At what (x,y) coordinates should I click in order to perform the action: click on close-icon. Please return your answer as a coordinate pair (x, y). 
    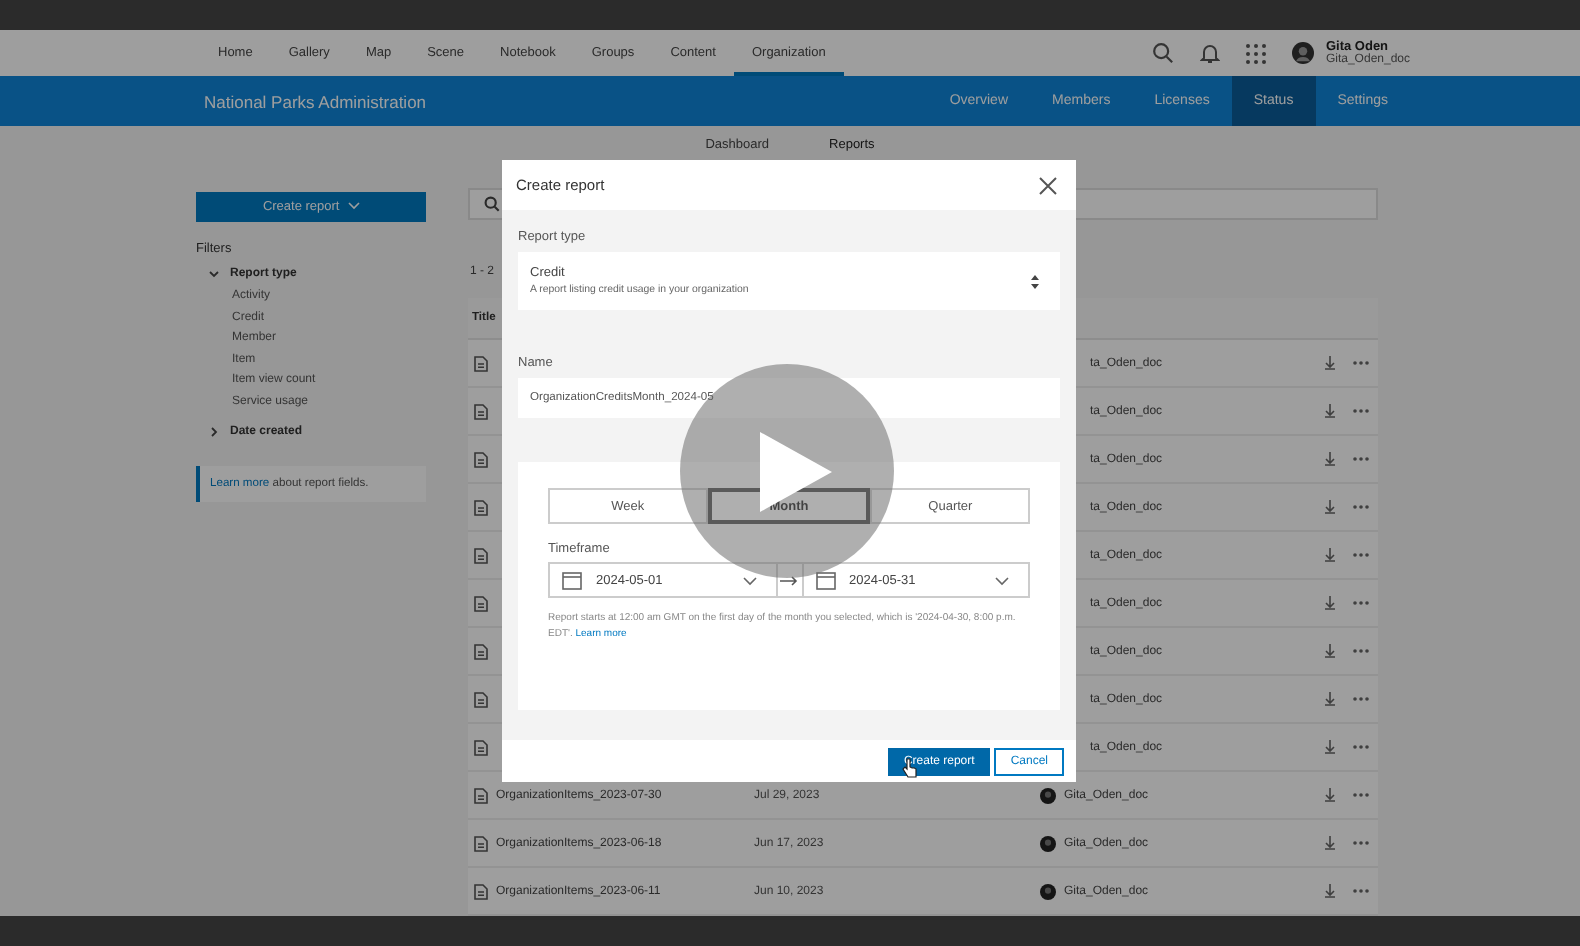
    Looking at the image, I should click on (1048, 185).